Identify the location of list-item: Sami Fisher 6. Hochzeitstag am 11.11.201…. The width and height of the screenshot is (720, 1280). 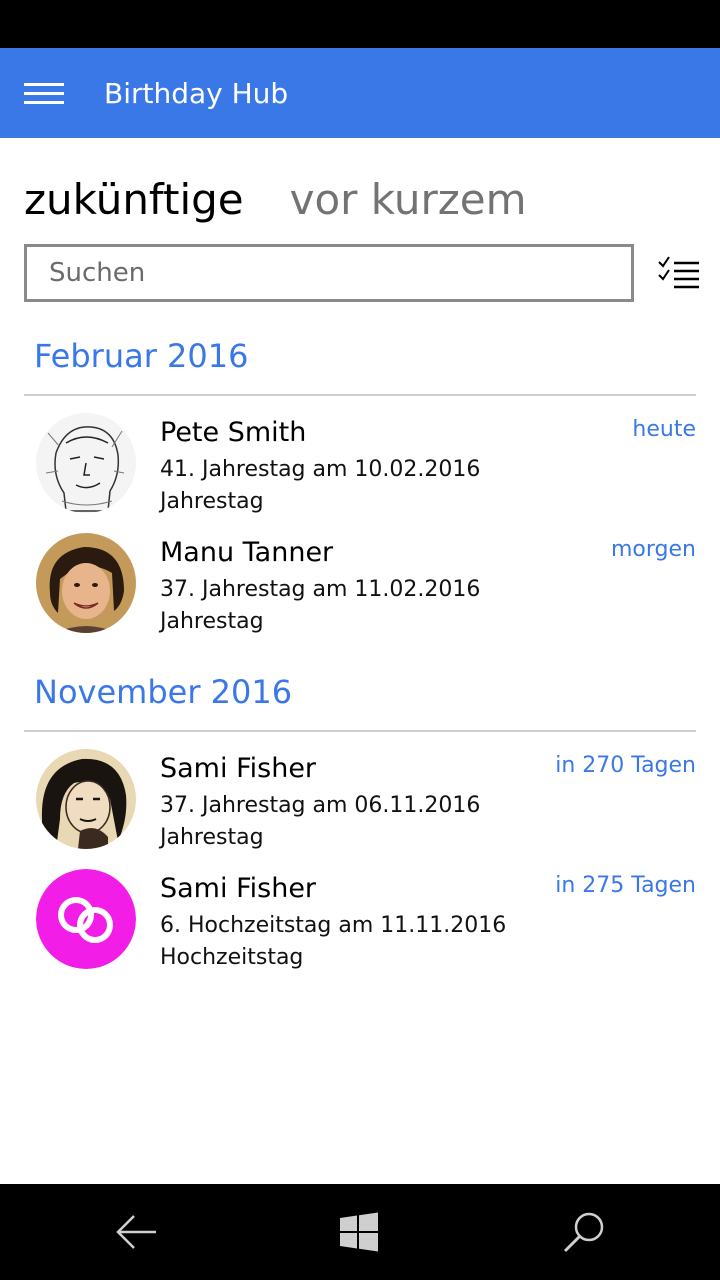
(360, 924).